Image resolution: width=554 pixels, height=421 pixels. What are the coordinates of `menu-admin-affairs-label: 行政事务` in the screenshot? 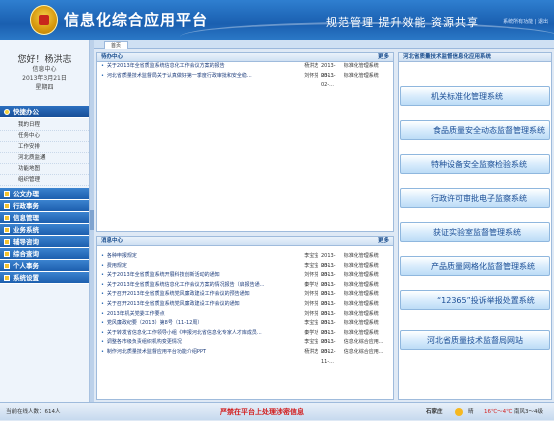 It's located at (26, 205).